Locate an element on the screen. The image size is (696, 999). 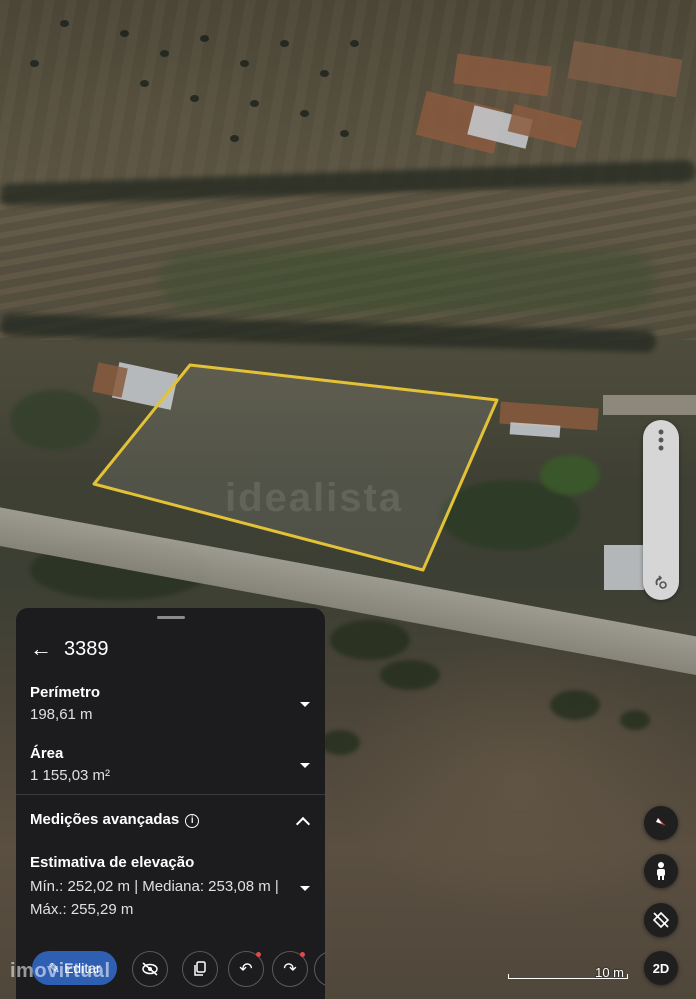
copy-icon is located at coordinates (200, 968).